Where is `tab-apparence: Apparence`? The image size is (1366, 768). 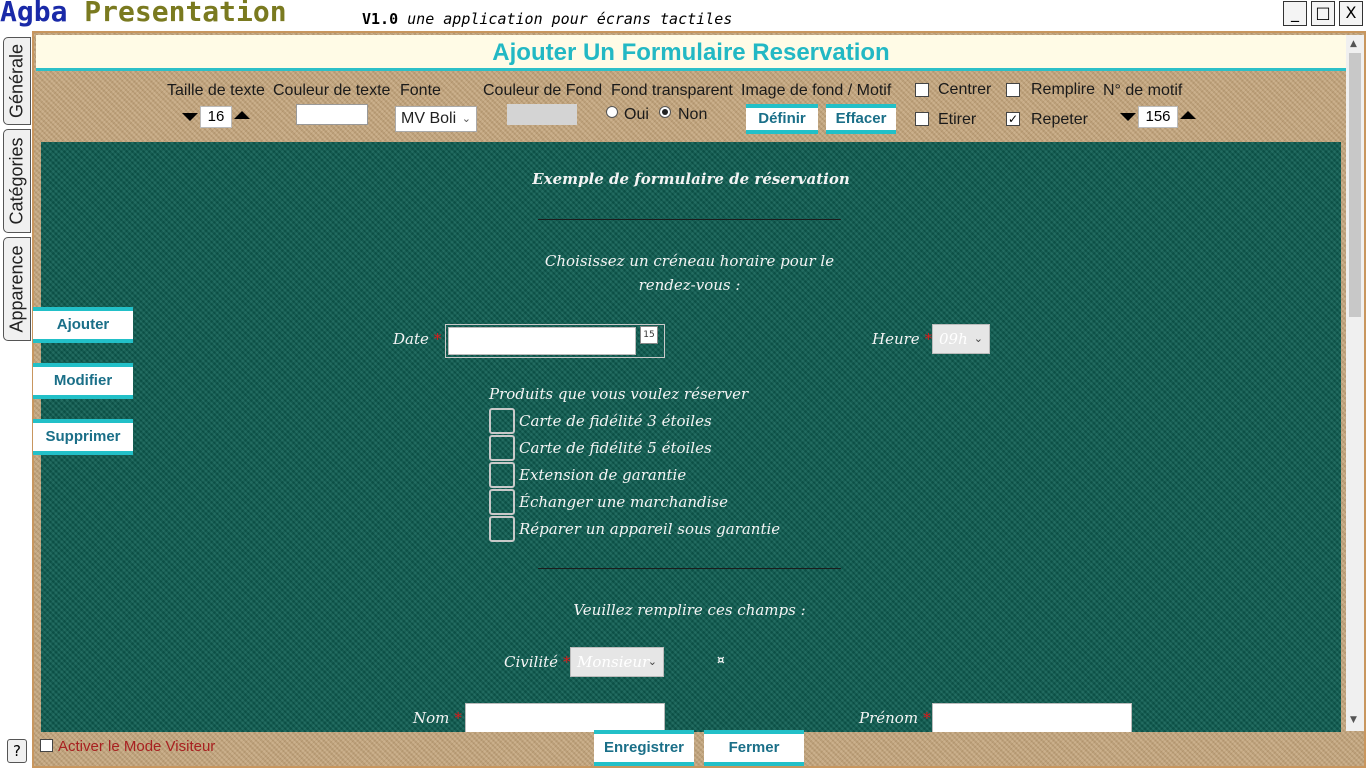
tab-apparence: Apparence is located at coordinates (17, 289).